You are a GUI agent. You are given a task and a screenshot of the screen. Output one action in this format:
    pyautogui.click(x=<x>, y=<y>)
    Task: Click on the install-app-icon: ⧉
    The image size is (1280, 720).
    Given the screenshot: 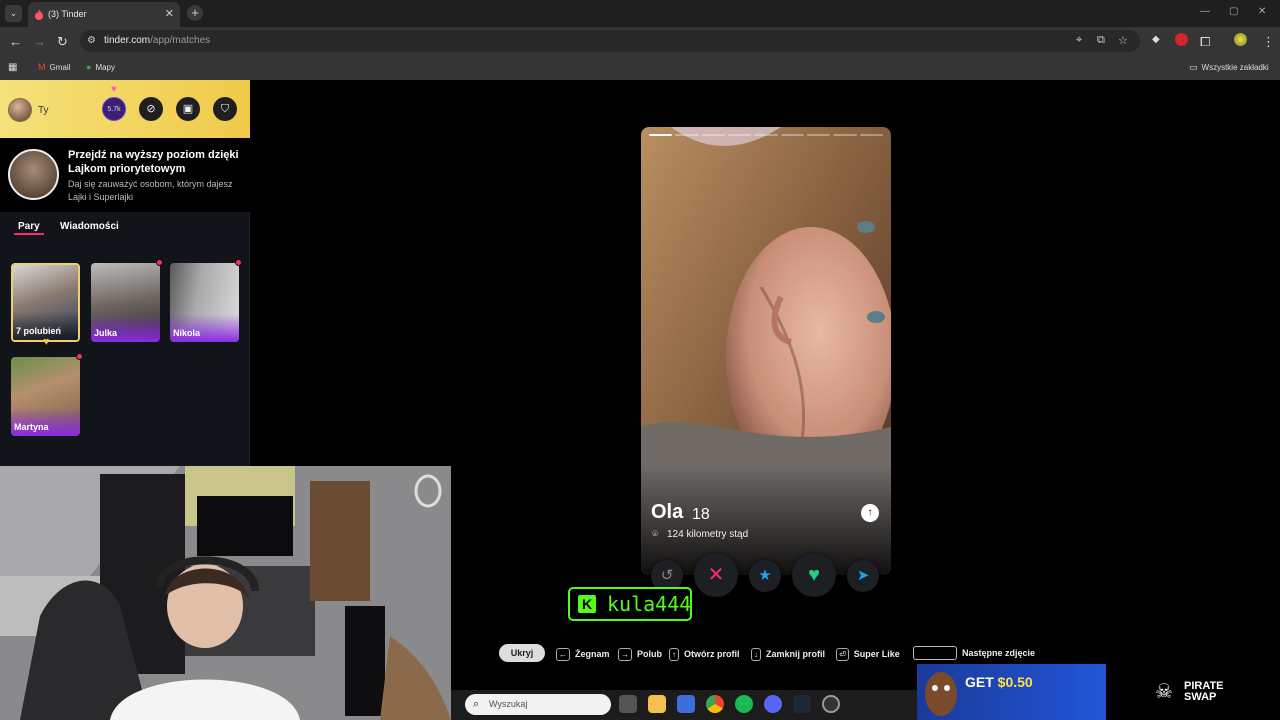 What is the action you would take?
    pyautogui.click(x=1101, y=40)
    